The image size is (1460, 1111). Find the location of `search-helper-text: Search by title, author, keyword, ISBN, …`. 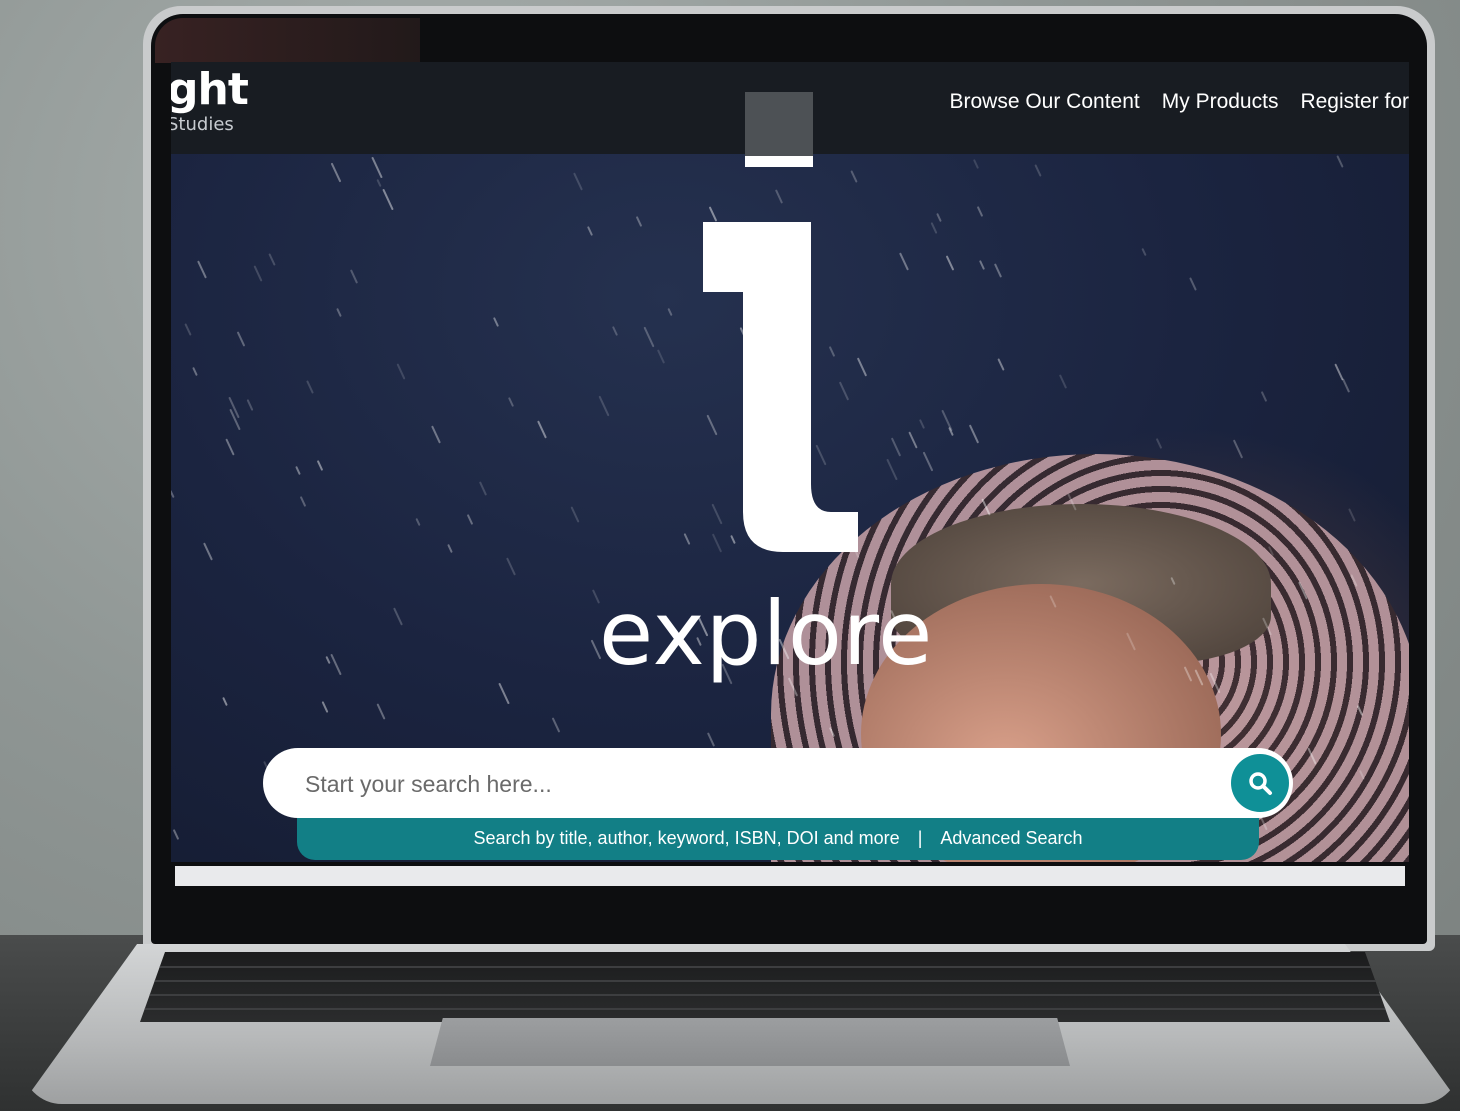

search-helper-text: Search by title, author, keyword, ISBN, … is located at coordinates (686, 837).